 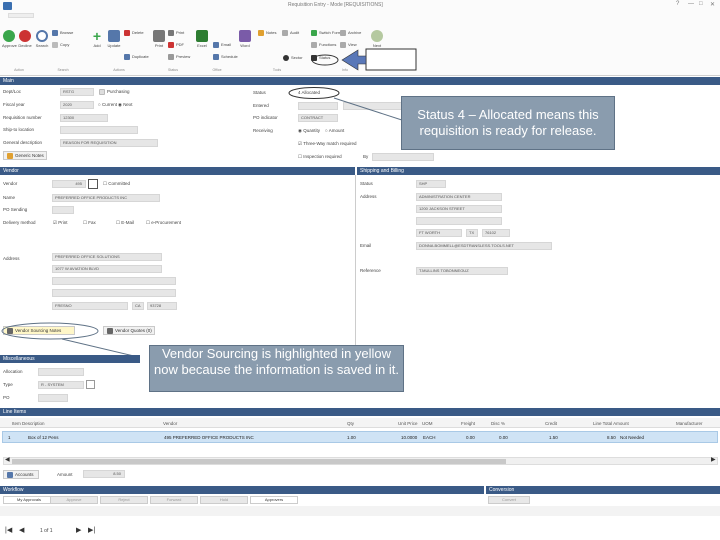 What do you see at coordinates (689, 423) in the screenshot?
I see `column-header-manufacturer: Manufacturer` at bounding box center [689, 423].